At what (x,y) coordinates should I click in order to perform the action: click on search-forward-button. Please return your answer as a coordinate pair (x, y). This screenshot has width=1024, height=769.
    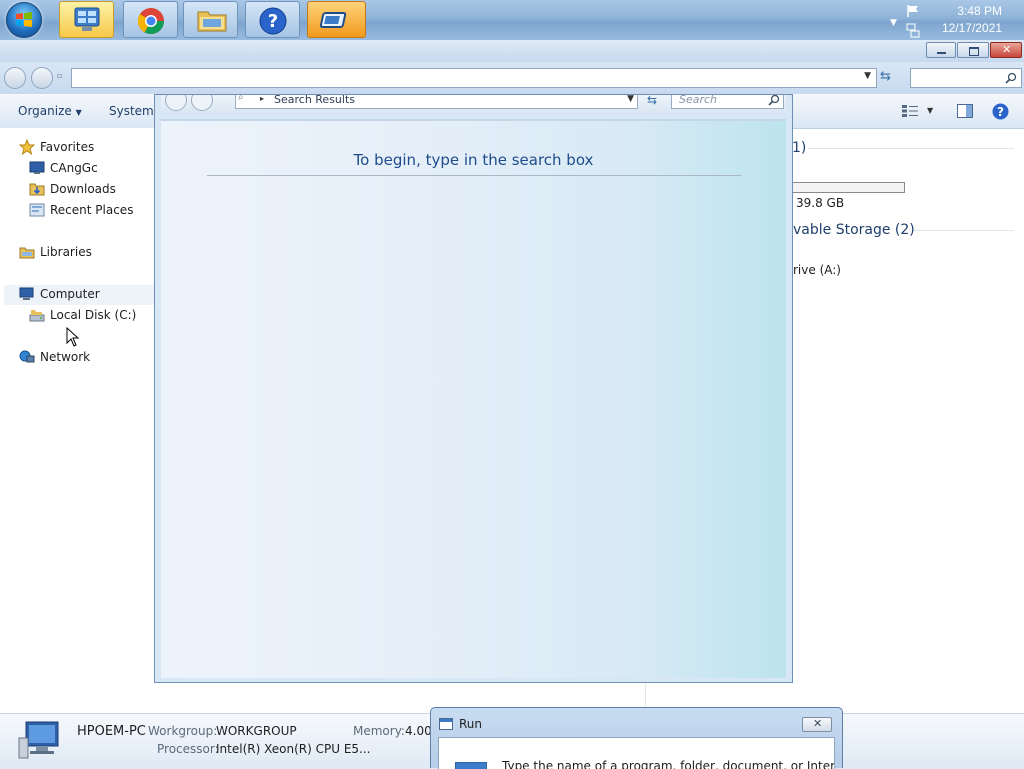
    Looking at the image, I should click on (202, 103).